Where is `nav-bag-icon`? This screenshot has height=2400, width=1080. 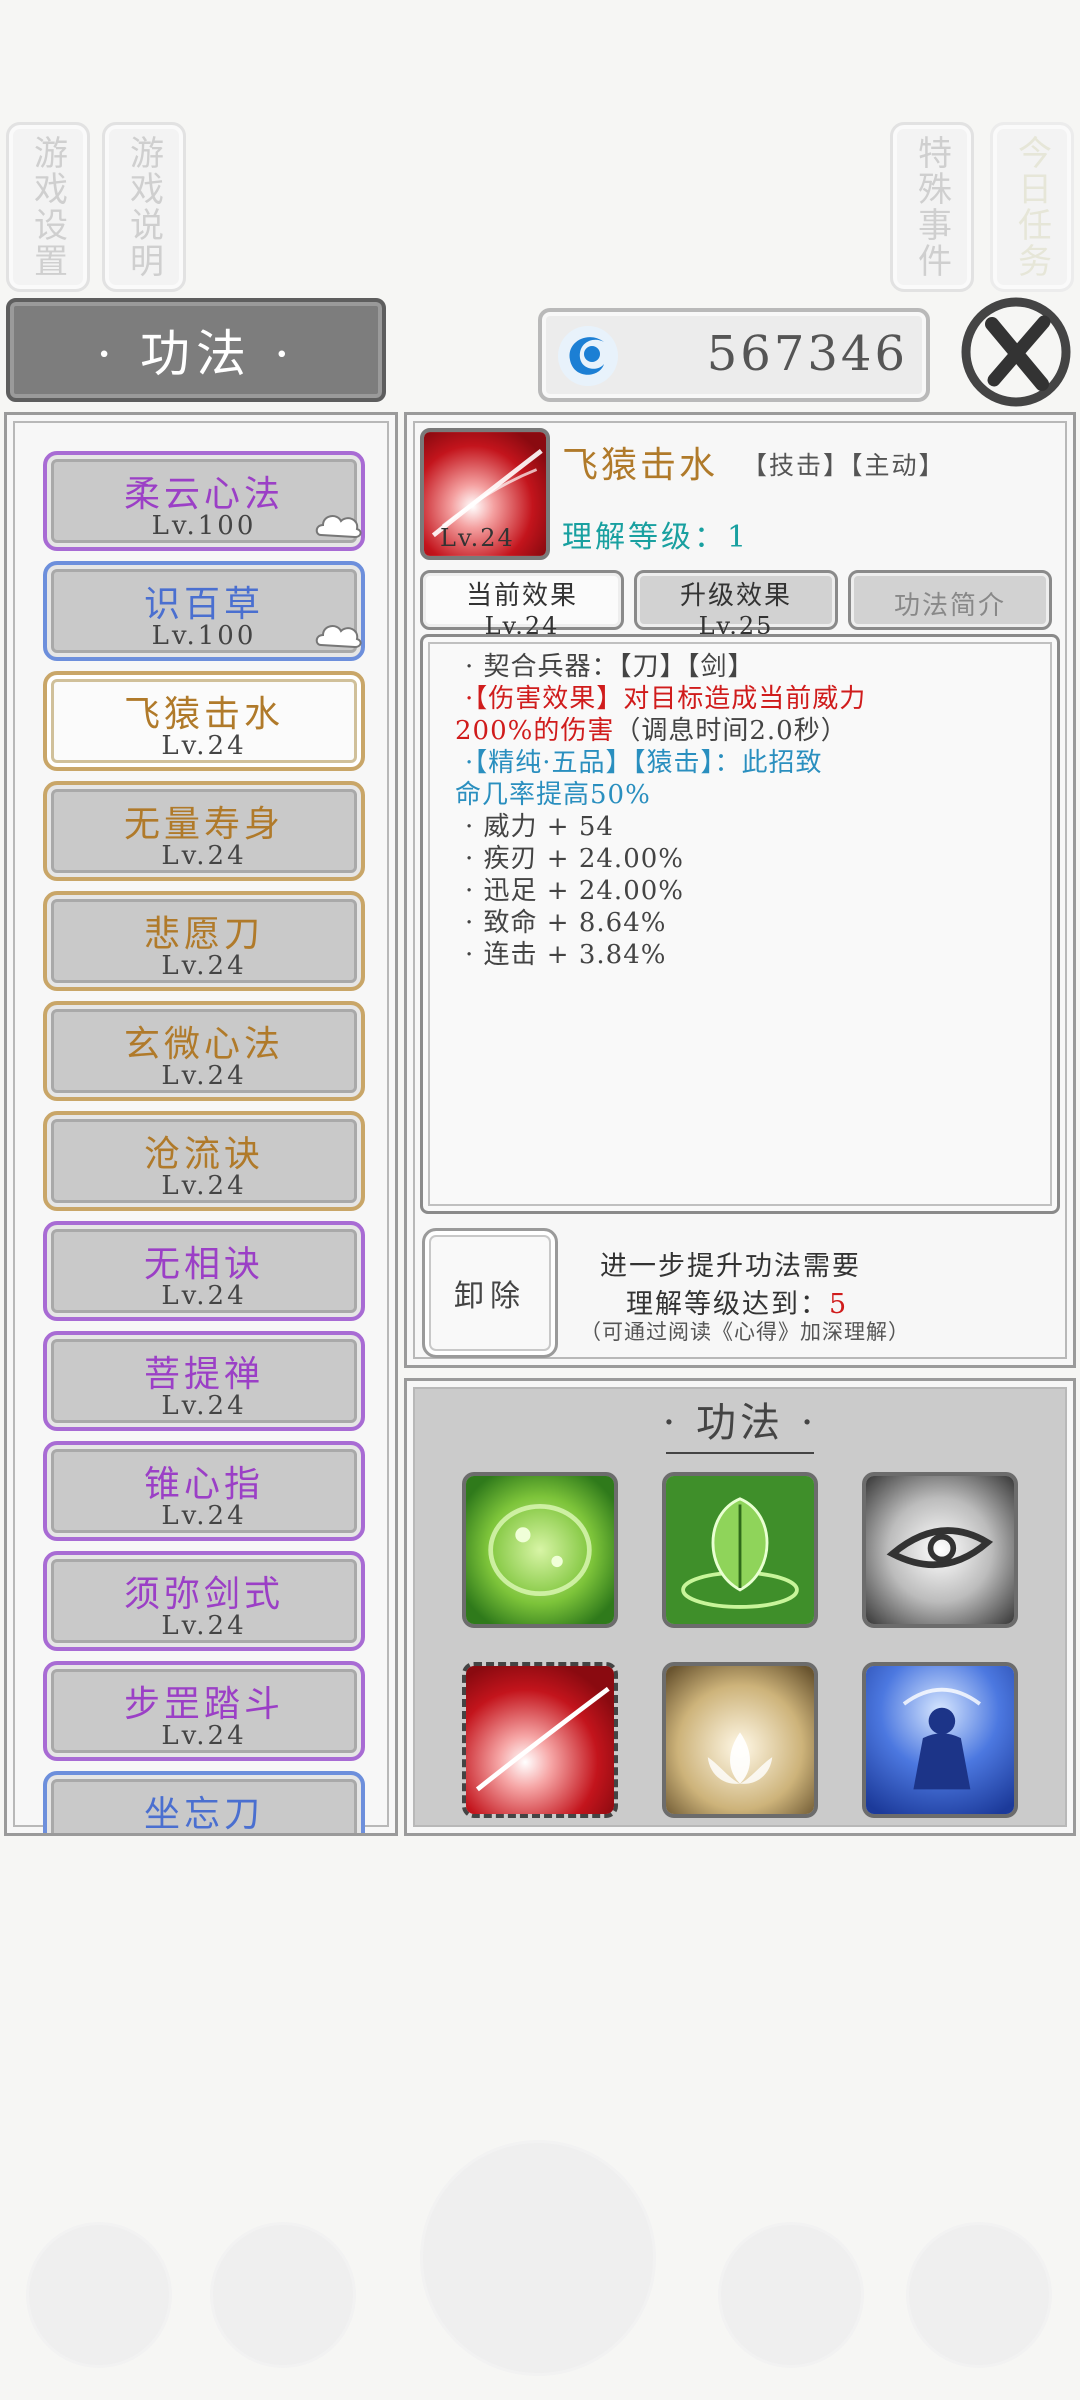
nav-bag-icon is located at coordinates (99, 2295).